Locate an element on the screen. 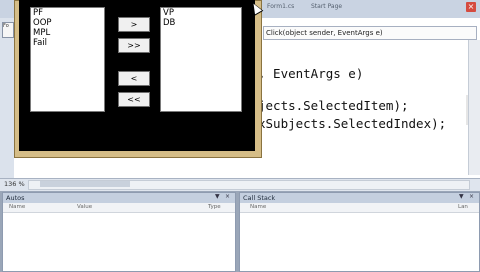  code-text-2: jects.SelectedItem); is located at coordinates (333, 105).